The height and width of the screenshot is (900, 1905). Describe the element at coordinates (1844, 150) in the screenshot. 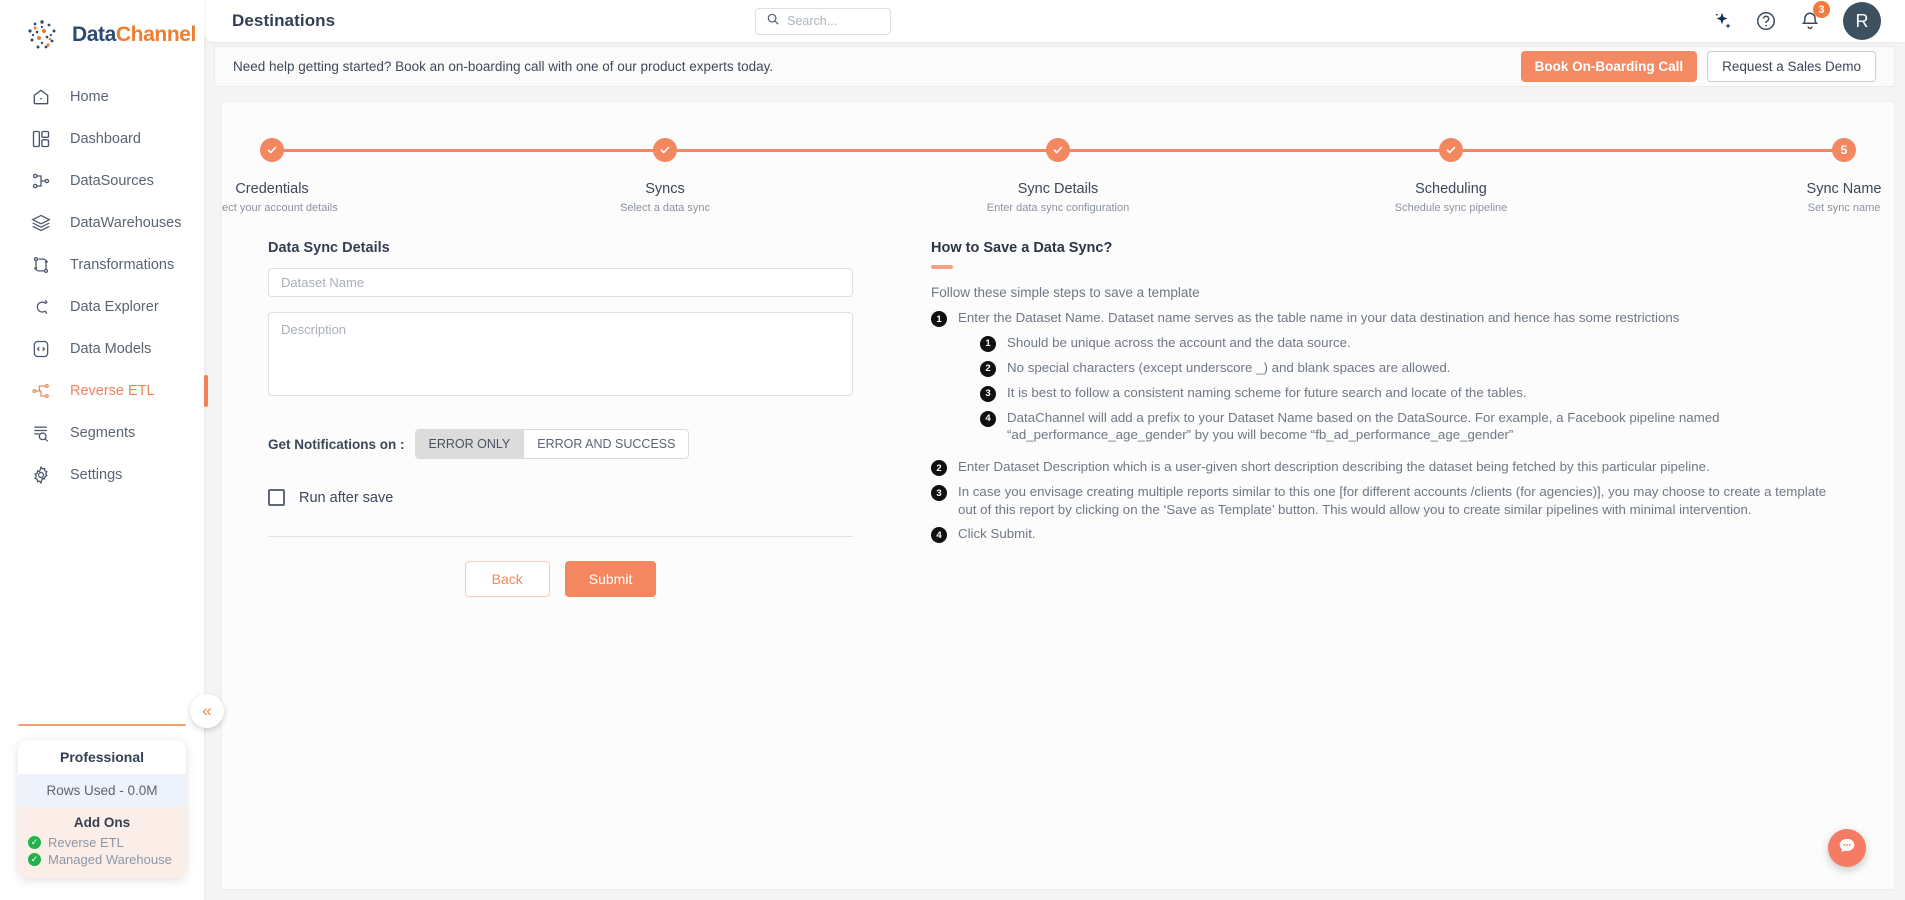

I see `step-bubble: 5` at that location.